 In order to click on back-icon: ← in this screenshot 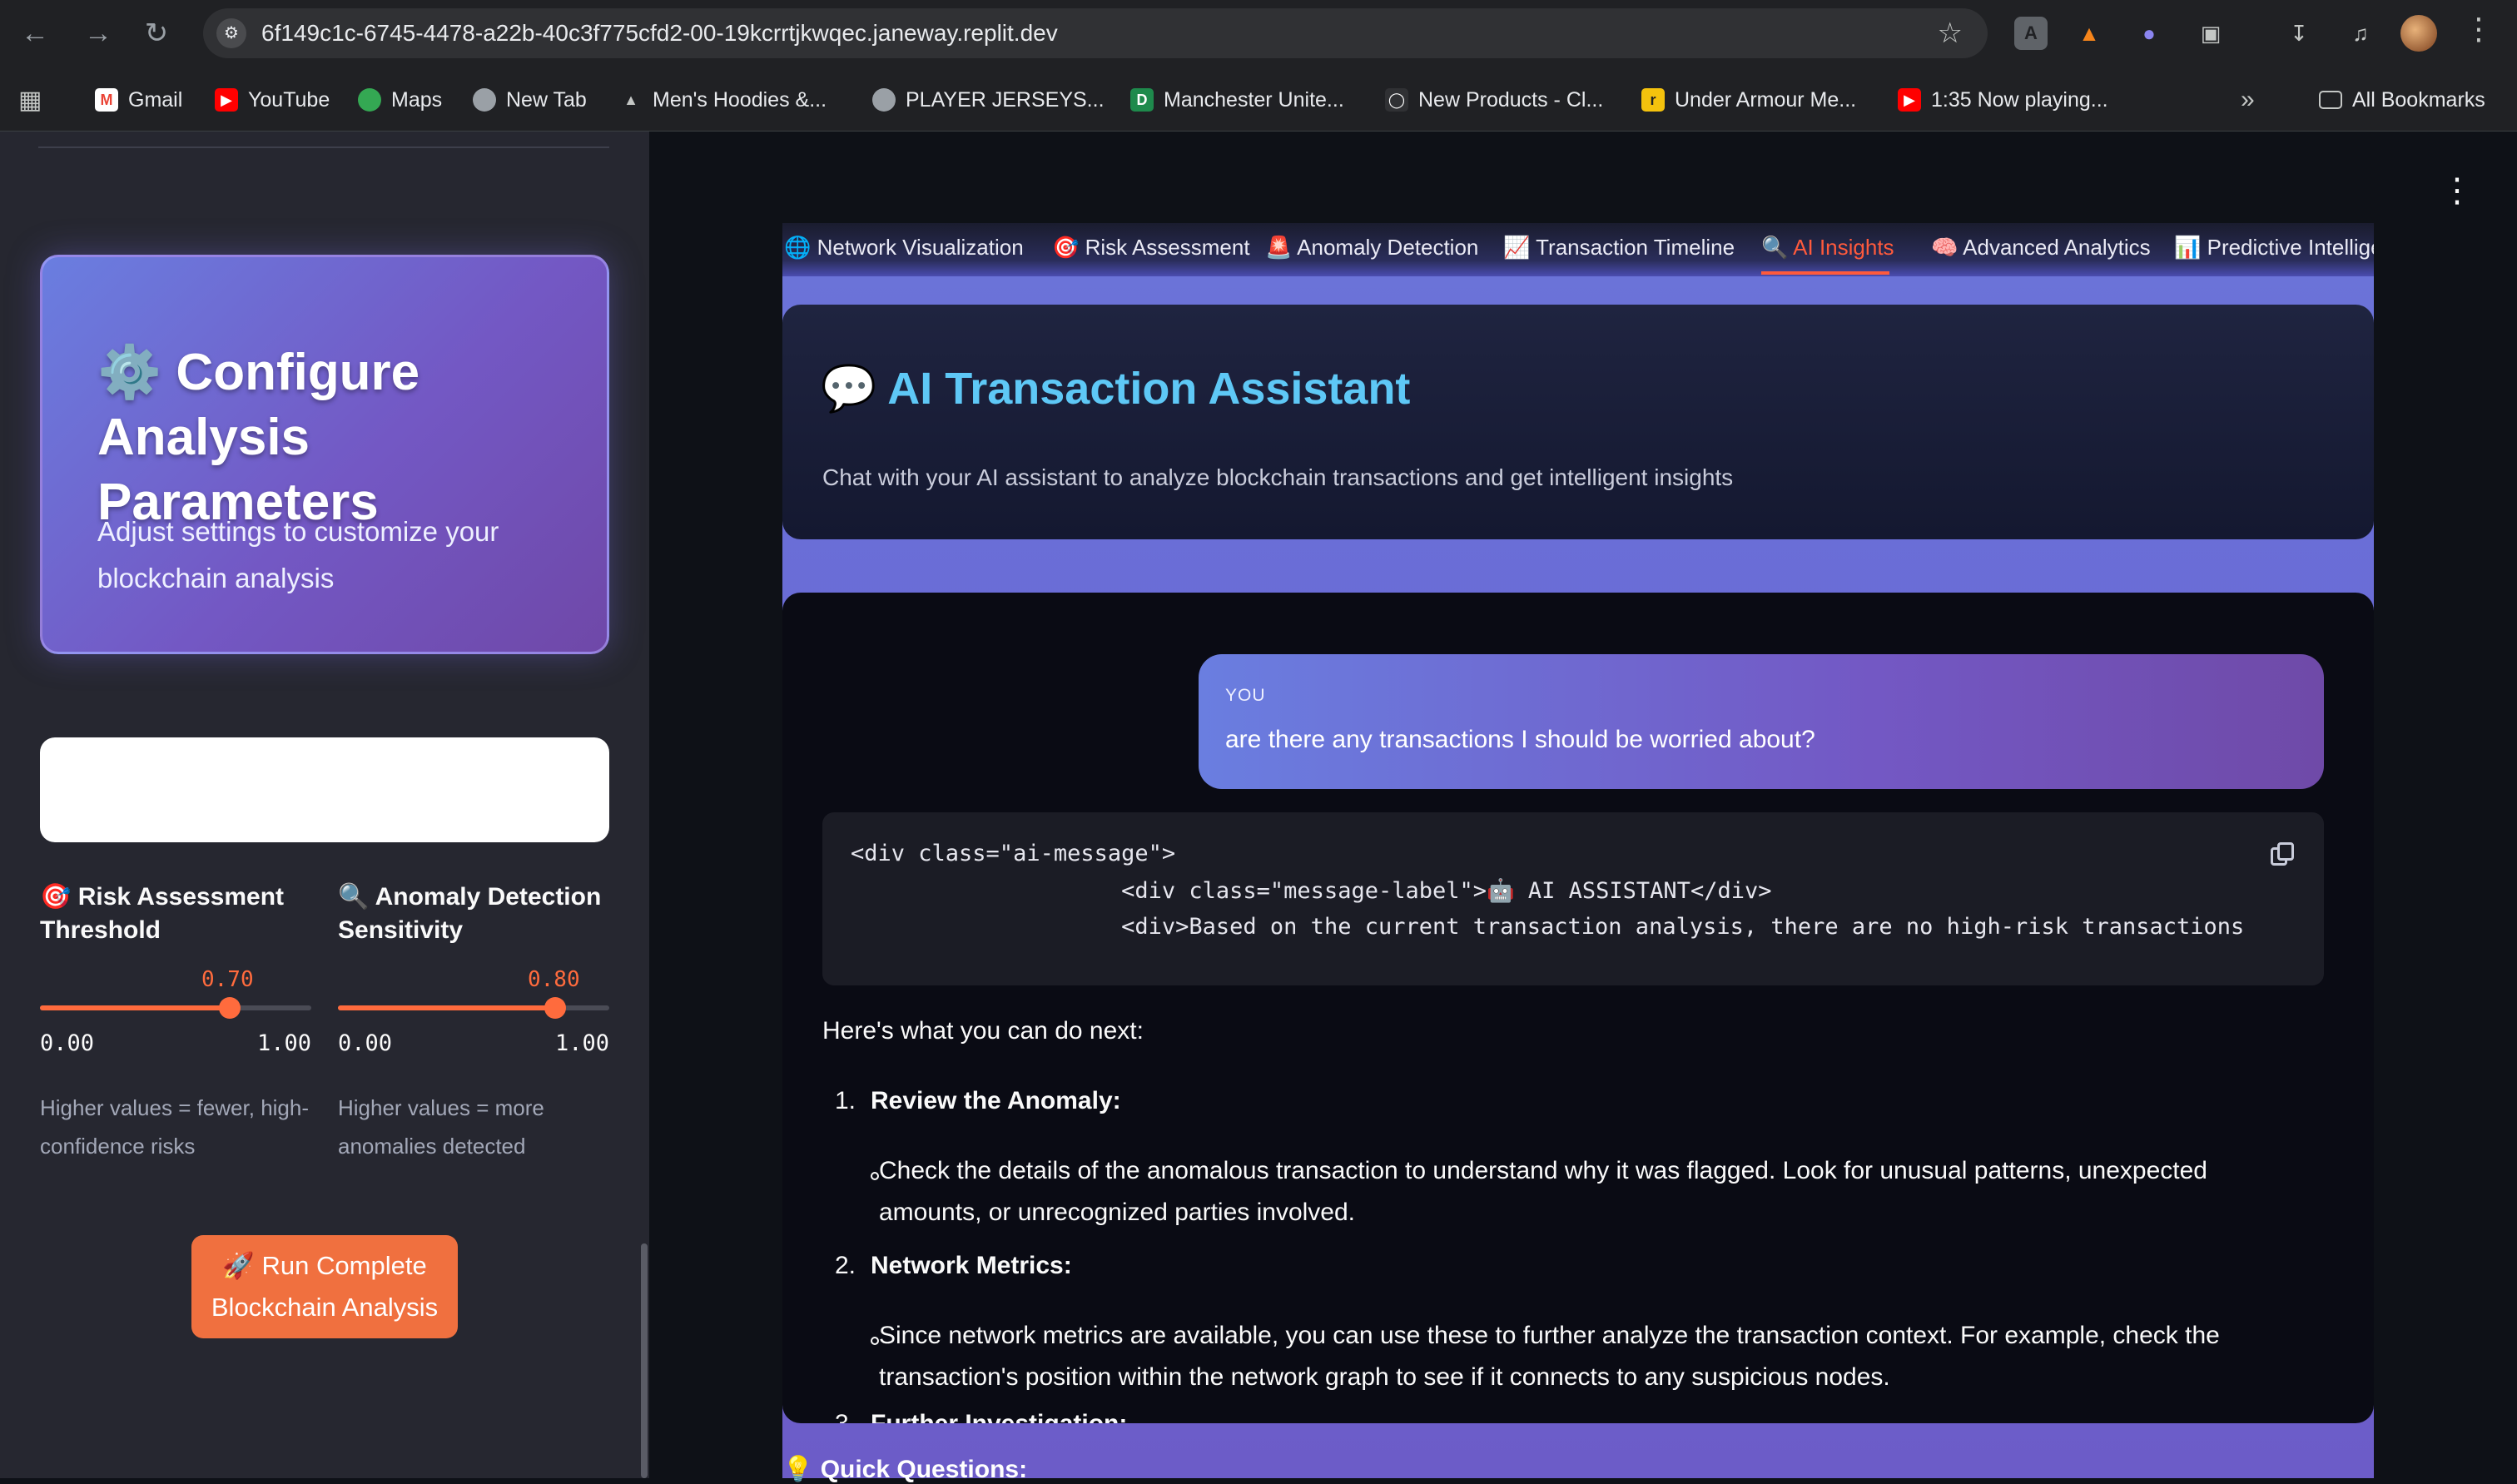, I will do `click(35, 33)`.